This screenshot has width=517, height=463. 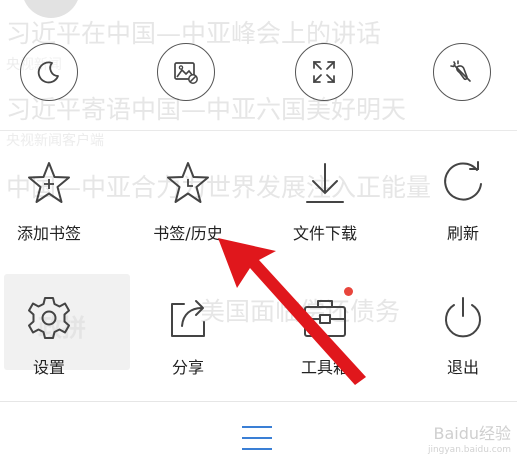 What do you see at coordinates (462, 202) in the screenshot?
I see `refresh-button: 刷新` at bounding box center [462, 202].